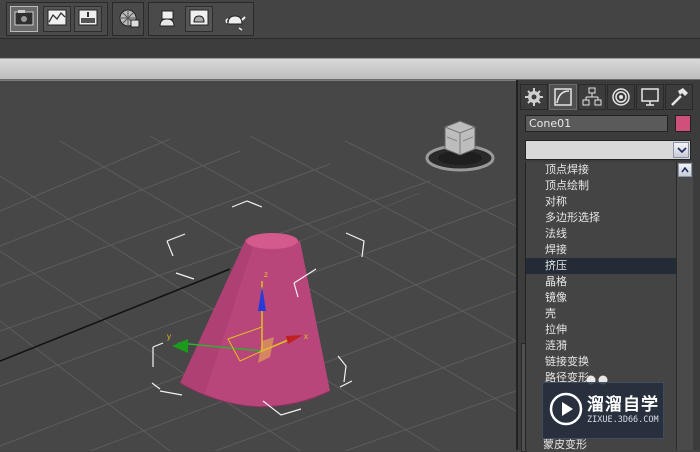 The height and width of the screenshot is (452, 700). What do you see at coordinates (350, 69) in the screenshot?
I see `viewport-label-bar` at bounding box center [350, 69].